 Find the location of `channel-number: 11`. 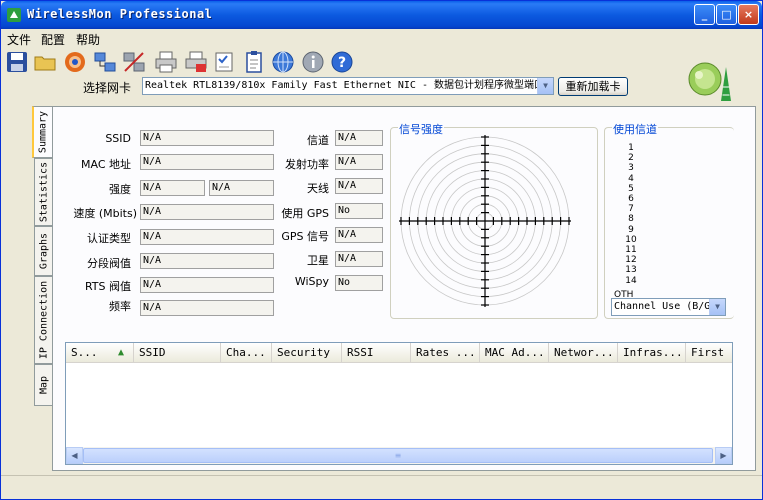

channel-number: 11 is located at coordinates (631, 250).